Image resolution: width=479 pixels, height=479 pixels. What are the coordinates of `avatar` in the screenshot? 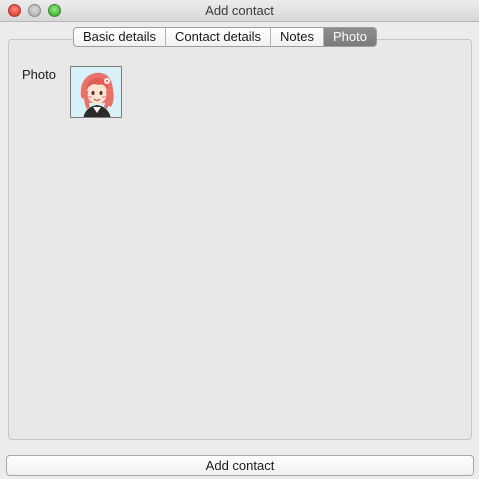 It's located at (96, 92).